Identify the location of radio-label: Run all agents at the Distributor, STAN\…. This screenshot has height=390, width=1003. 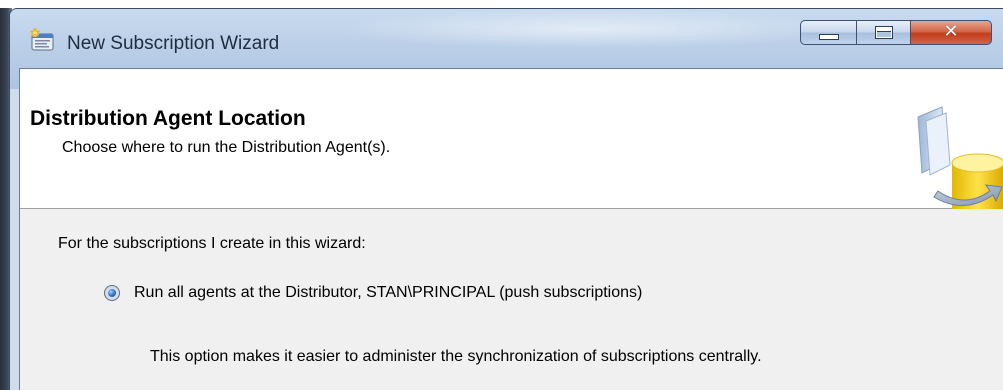
(388, 293).